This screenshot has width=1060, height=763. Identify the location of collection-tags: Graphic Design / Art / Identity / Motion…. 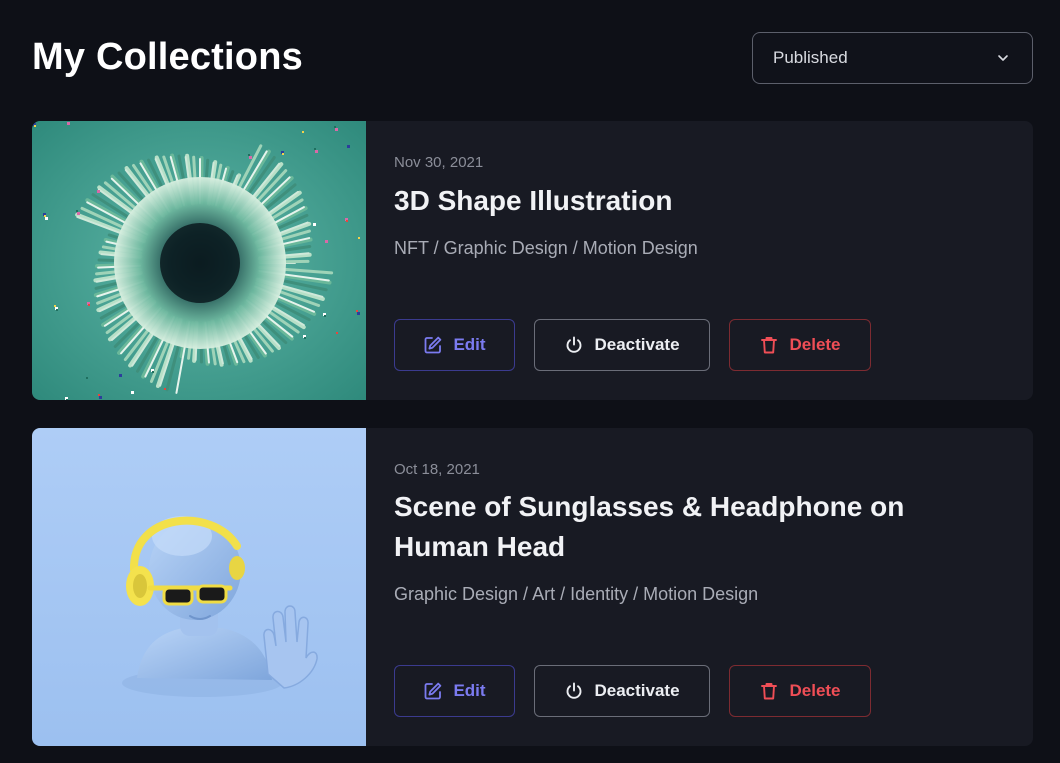
(576, 594).